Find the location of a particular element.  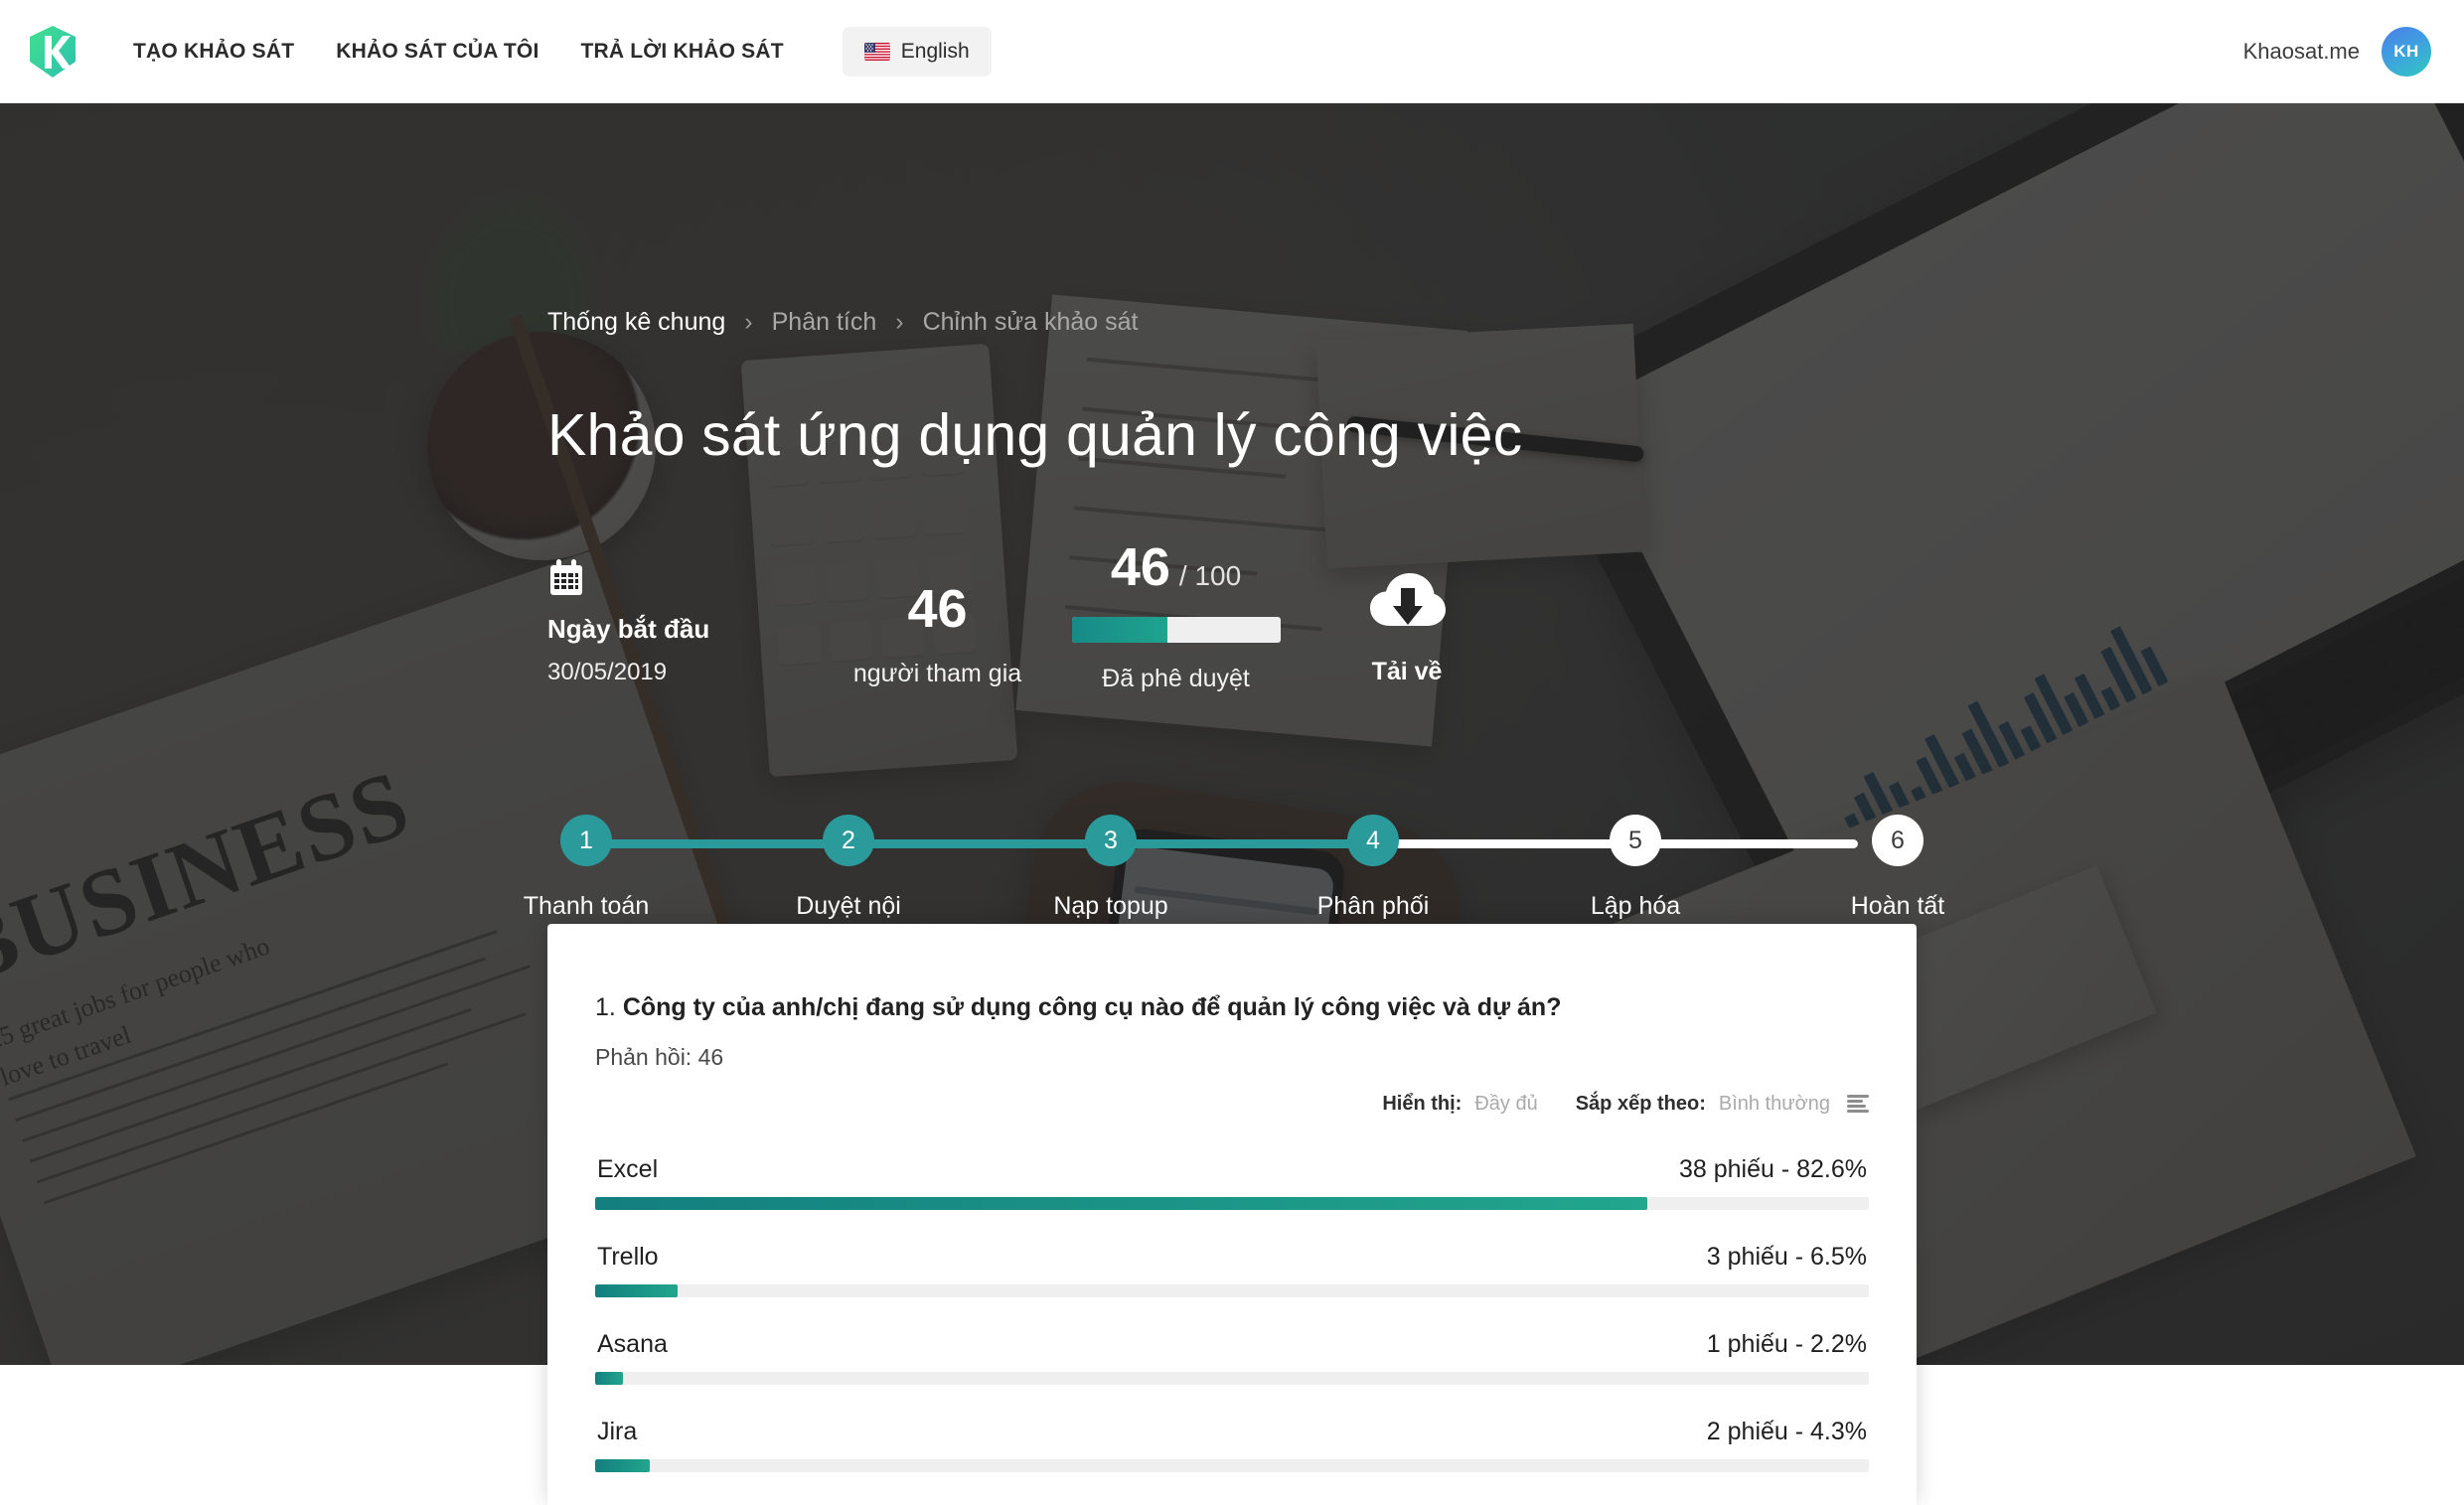

question-response-count: Phản hồi: 46 is located at coordinates (659, 1056).